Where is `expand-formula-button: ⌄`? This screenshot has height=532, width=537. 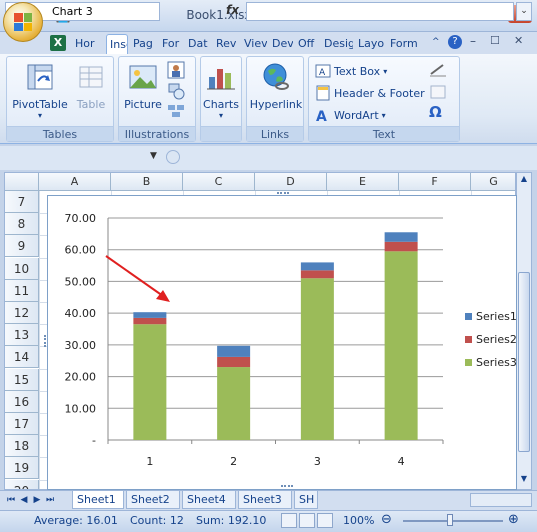
expand-formula-button: ⌄ is located at coordinates (524, 11).